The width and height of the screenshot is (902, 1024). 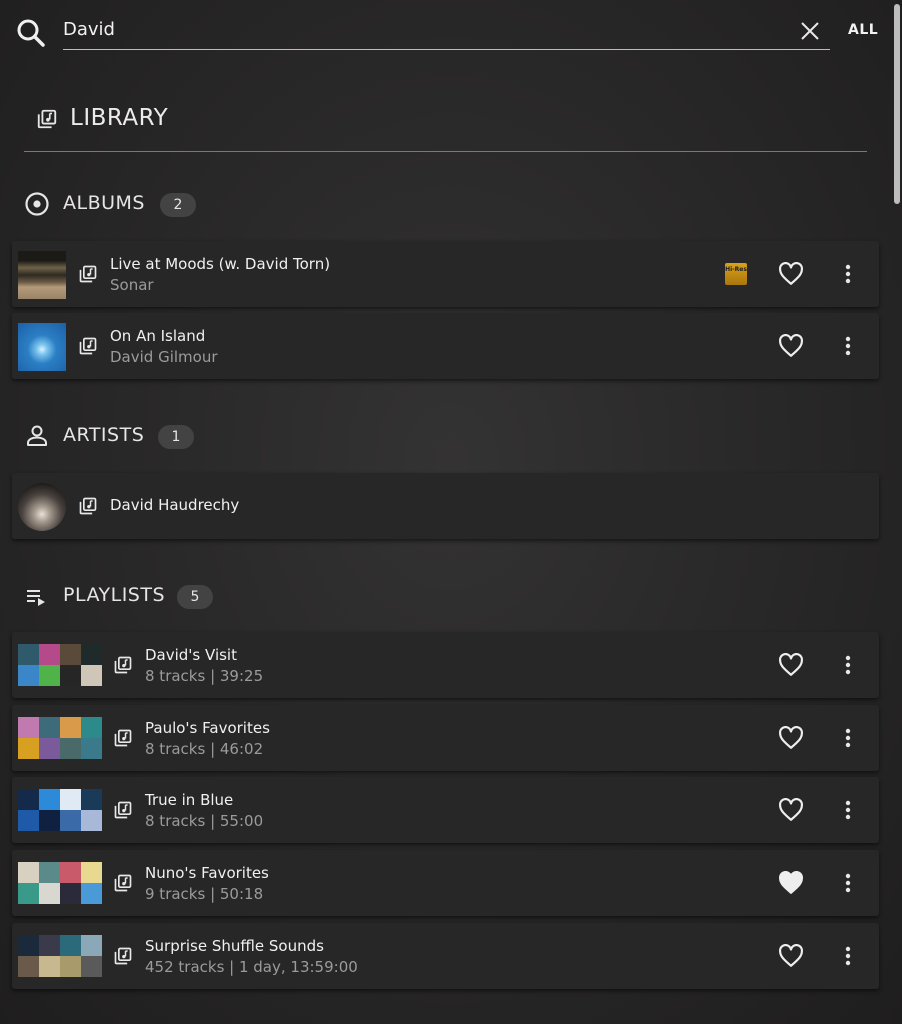 What do you see at coordinates (132, 285) in the screenshot?
I see `album-artist: Sonar` at bounding box center [132, 285].